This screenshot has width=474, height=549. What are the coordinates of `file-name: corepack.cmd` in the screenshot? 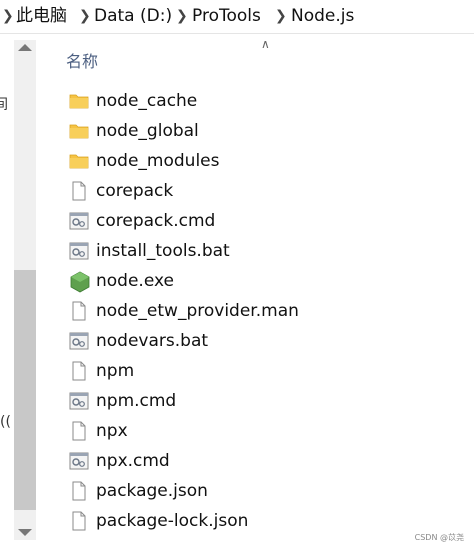 It's located at (156, 221).